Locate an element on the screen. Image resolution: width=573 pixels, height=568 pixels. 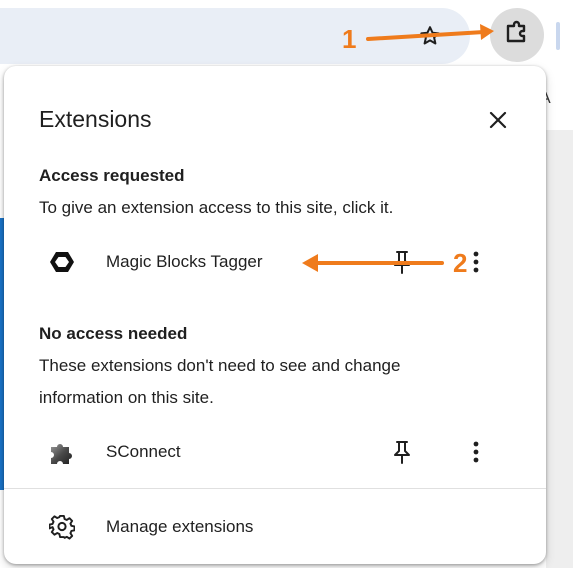
arrow-1-head is located at coordinates (487, 32).